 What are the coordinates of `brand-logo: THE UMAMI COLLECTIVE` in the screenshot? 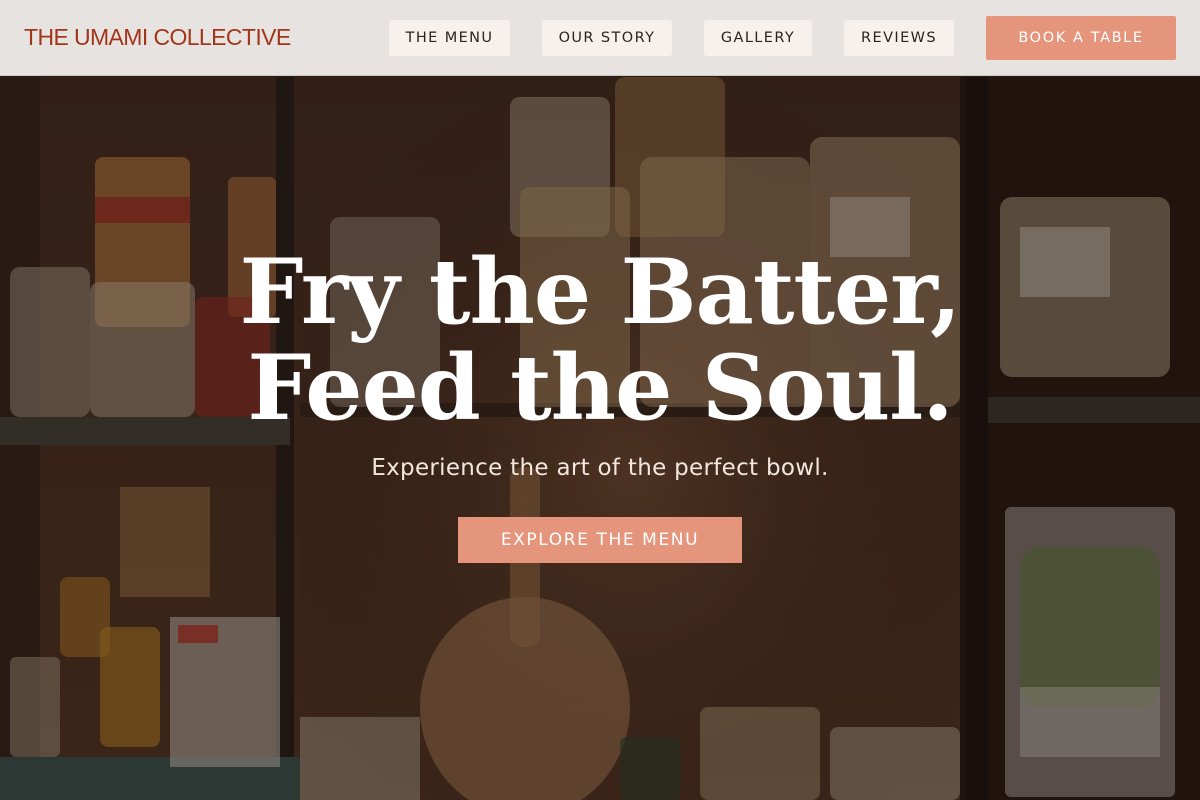 It's located at (157, 37).